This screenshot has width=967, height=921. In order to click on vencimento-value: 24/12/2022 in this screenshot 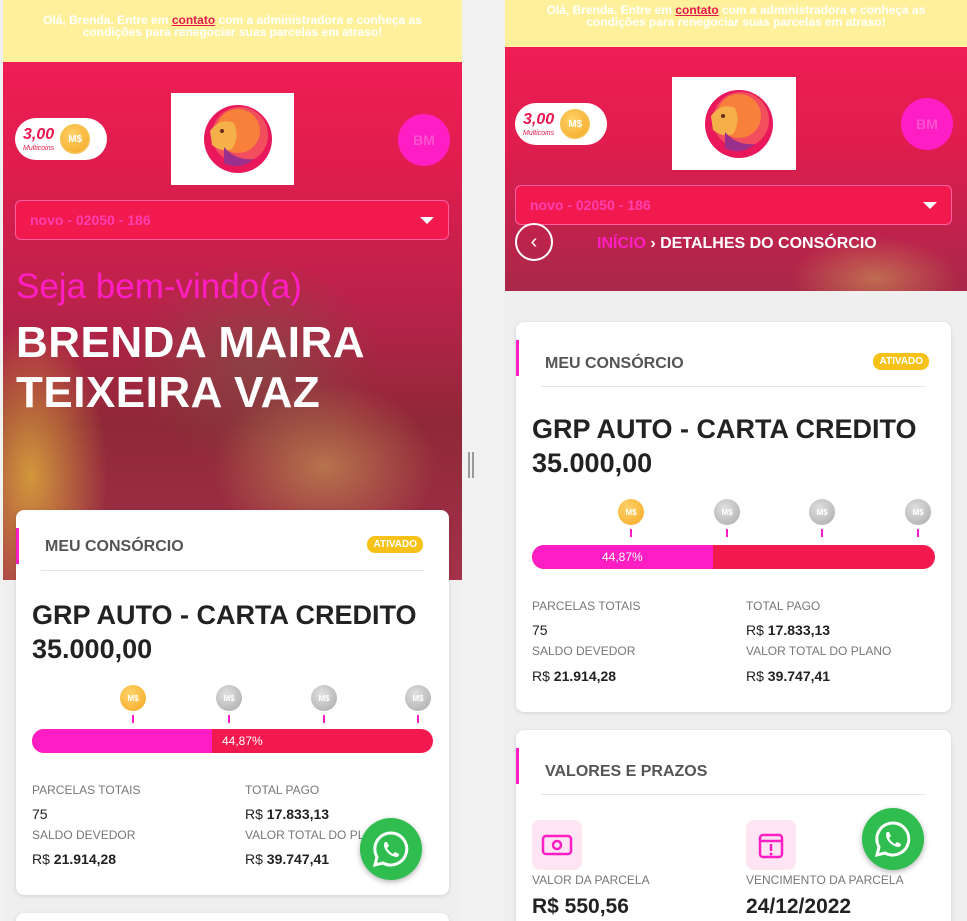, I will do `click(799, 906)`.